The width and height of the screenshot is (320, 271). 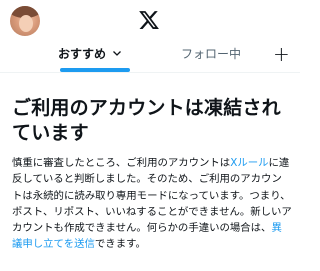 What do you see at coordinates (281, 54) in the screenshot?
I see `plus-icon: +` at bounding box center [281, 54].